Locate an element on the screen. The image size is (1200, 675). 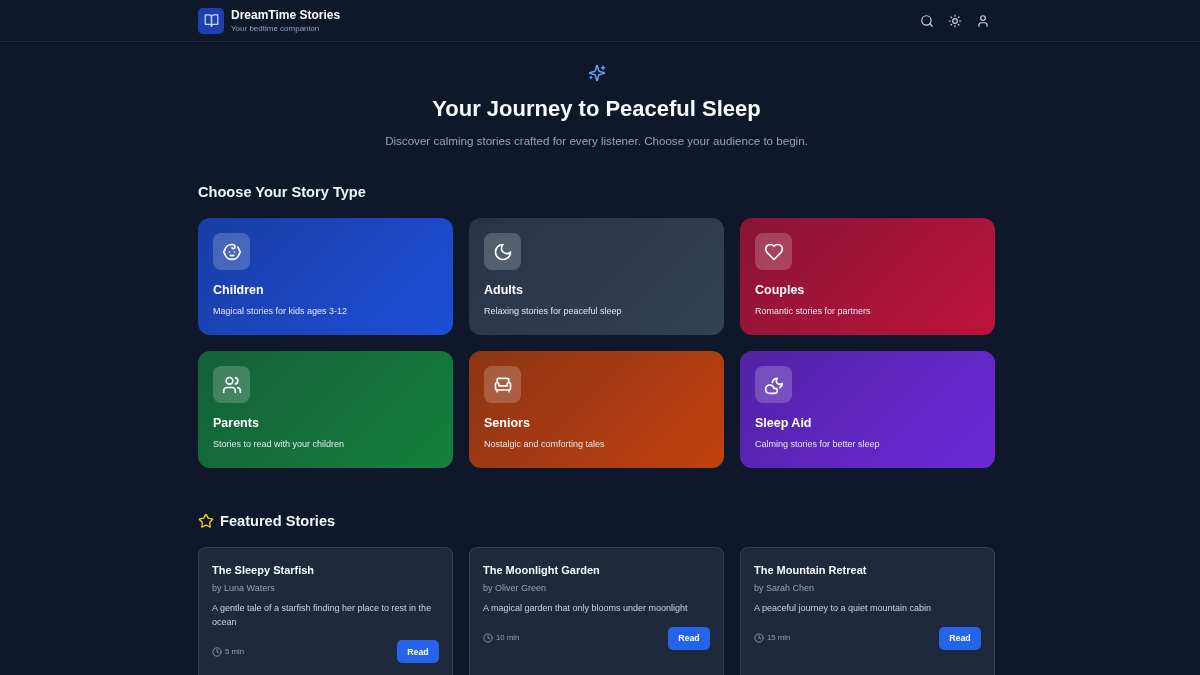
story-type-card: Sleep Aid Calming stories for better sleep is located at coordinates (867, 409).